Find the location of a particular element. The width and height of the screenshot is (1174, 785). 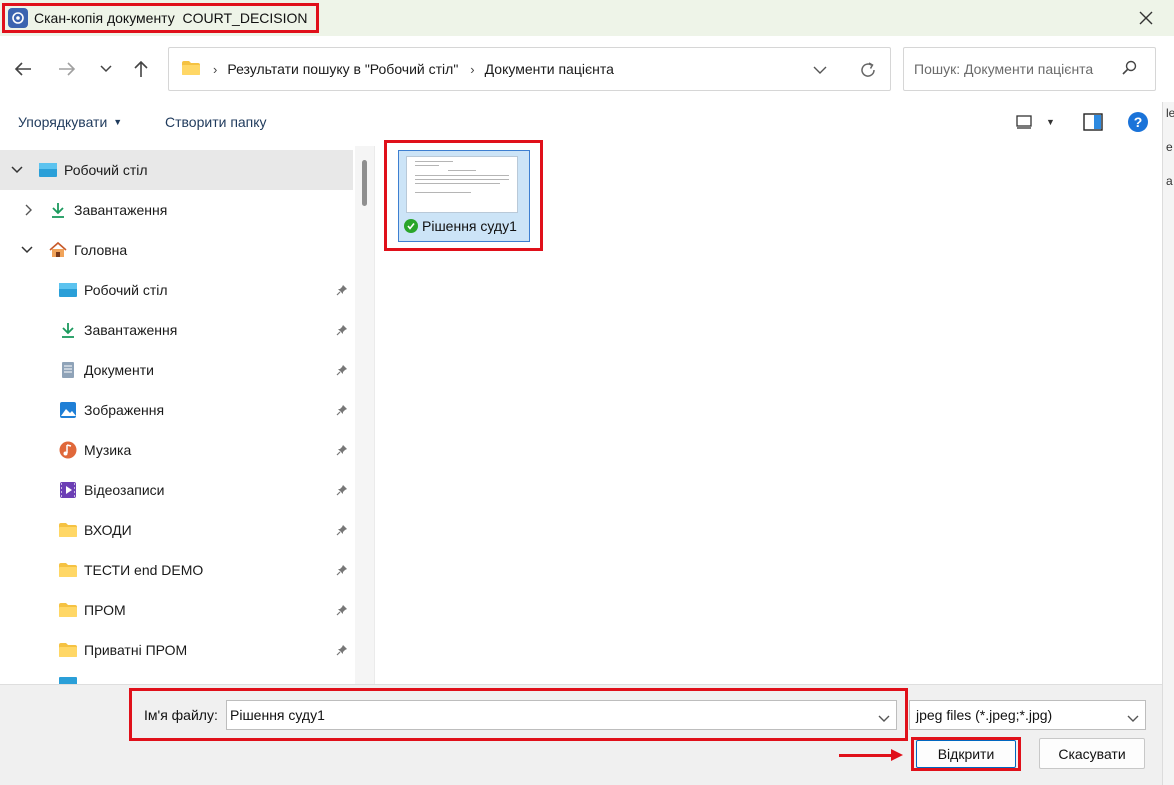

help-button: ? is located at coordinates (1138, 122).